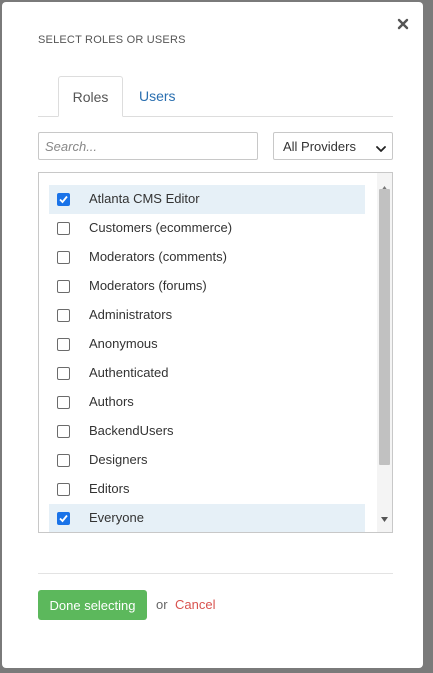 The height and width of the screenshot is (673, 433). Describe the element at coordinates (207, 373) in the screenshot. I see `list-item-authenticated: Authenticated` at that location.